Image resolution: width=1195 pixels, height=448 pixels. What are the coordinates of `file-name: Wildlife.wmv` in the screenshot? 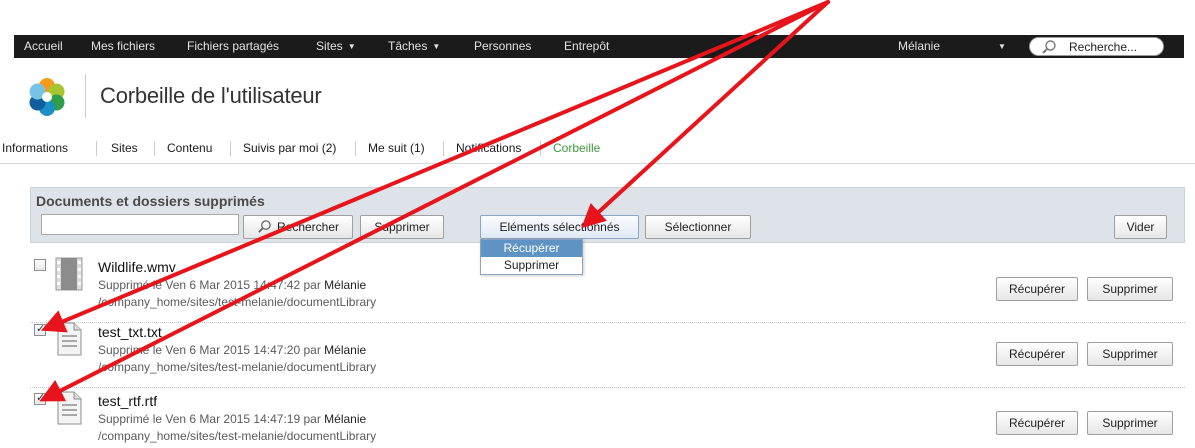 It's located at (137, 267).